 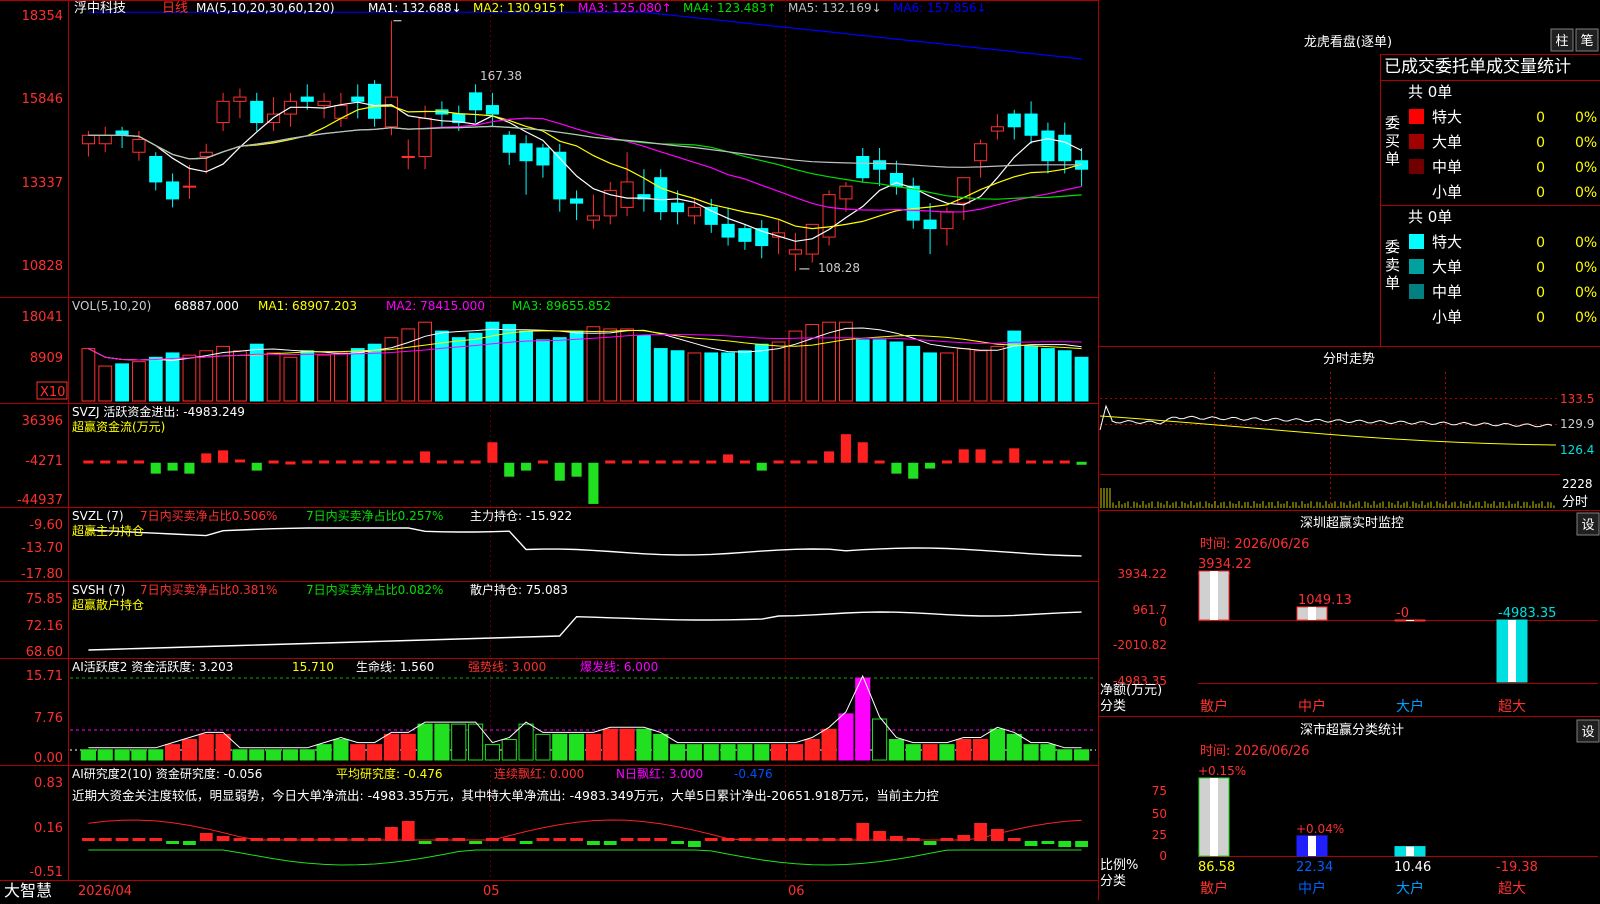 I want to click on svsh-sub: 超赢散户持仓, so click(x=108, y=604).